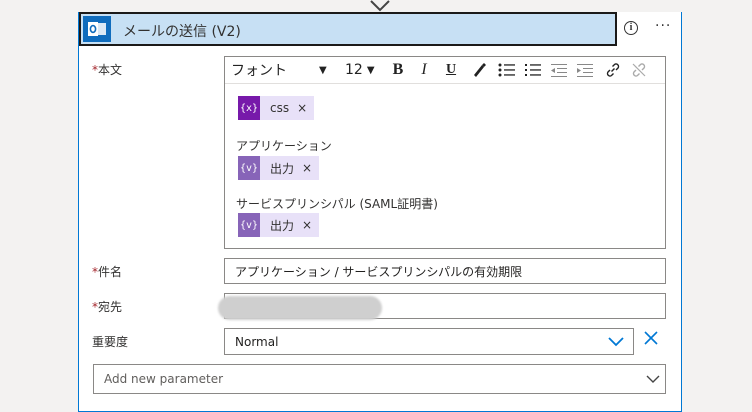  I want to click on clear-icon, so click(651, 338).